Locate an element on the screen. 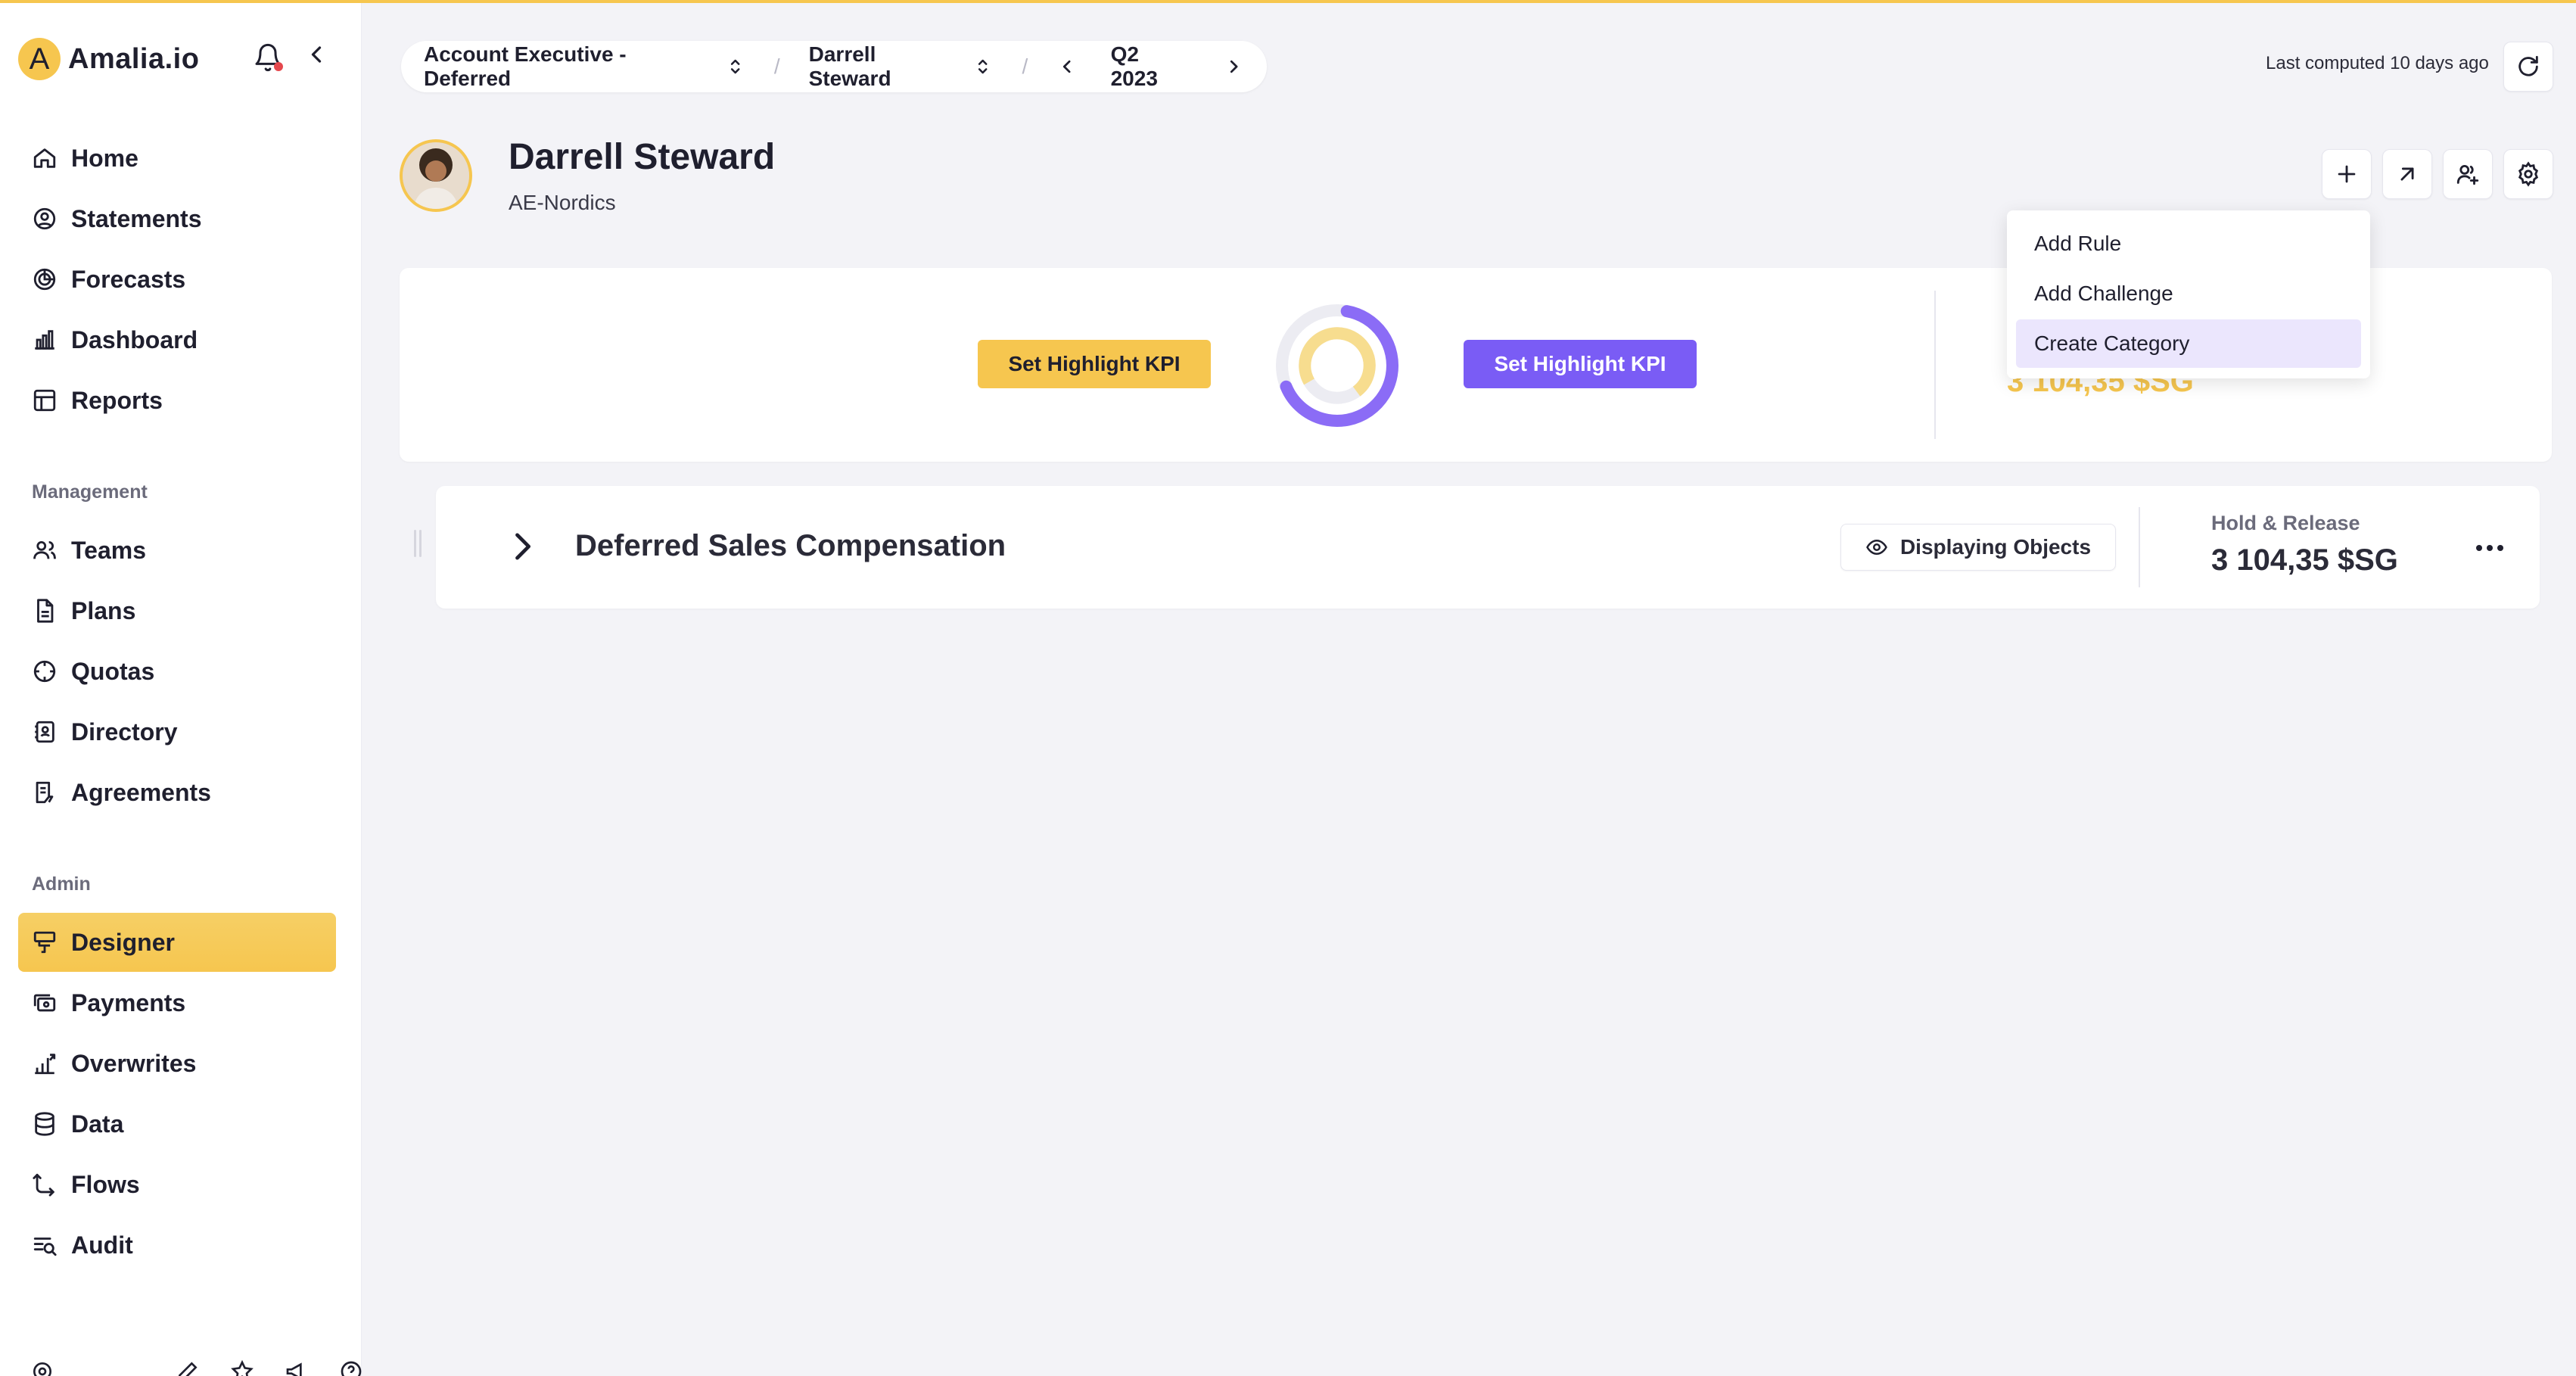 This screenshot has height=1376, width=2576. chevron-up-down-icon is located at coordinates (983, 66).